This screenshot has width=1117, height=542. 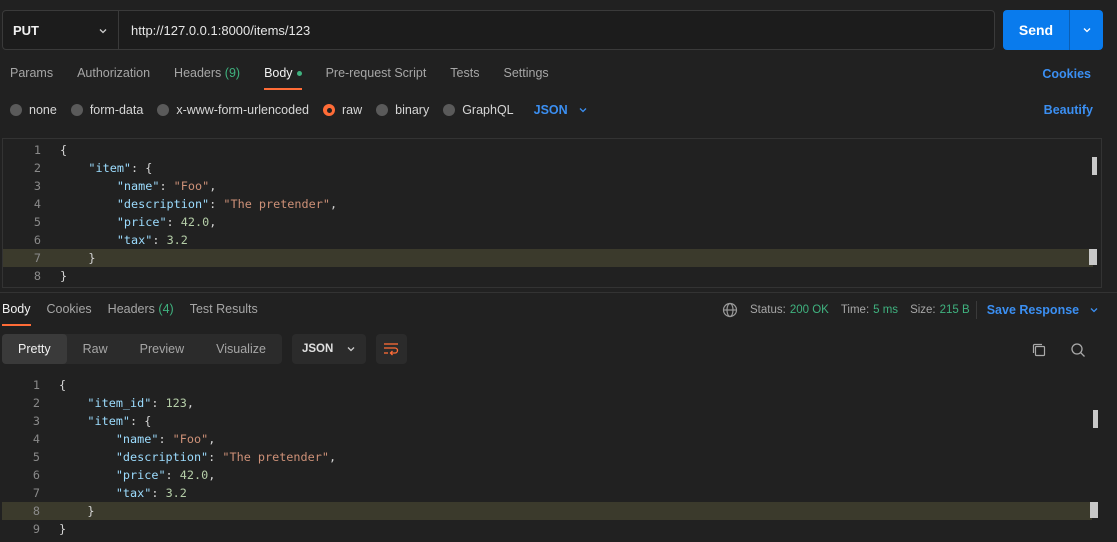 I want to click on response-format-select: JSON, so click(x=328, y=349).